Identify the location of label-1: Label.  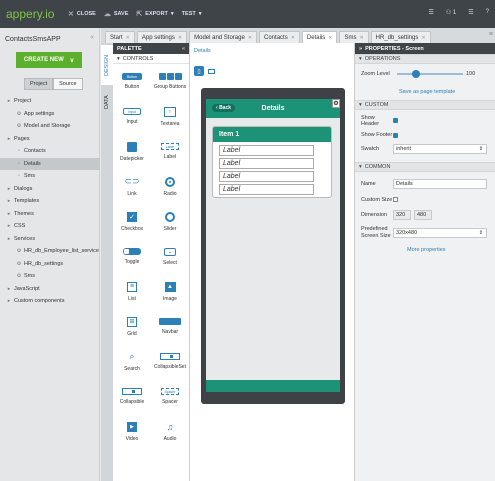
(266, 150).